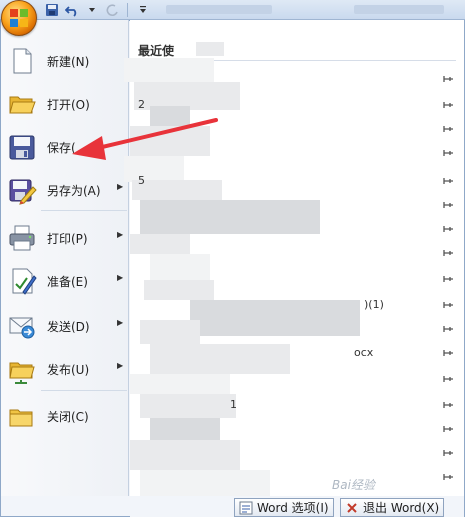 The height and width of the screenshot is (517, 465). Describe the element at coordinates (61, 148) in the screenshot. I see `menu-item-label: 保存(` at that location.